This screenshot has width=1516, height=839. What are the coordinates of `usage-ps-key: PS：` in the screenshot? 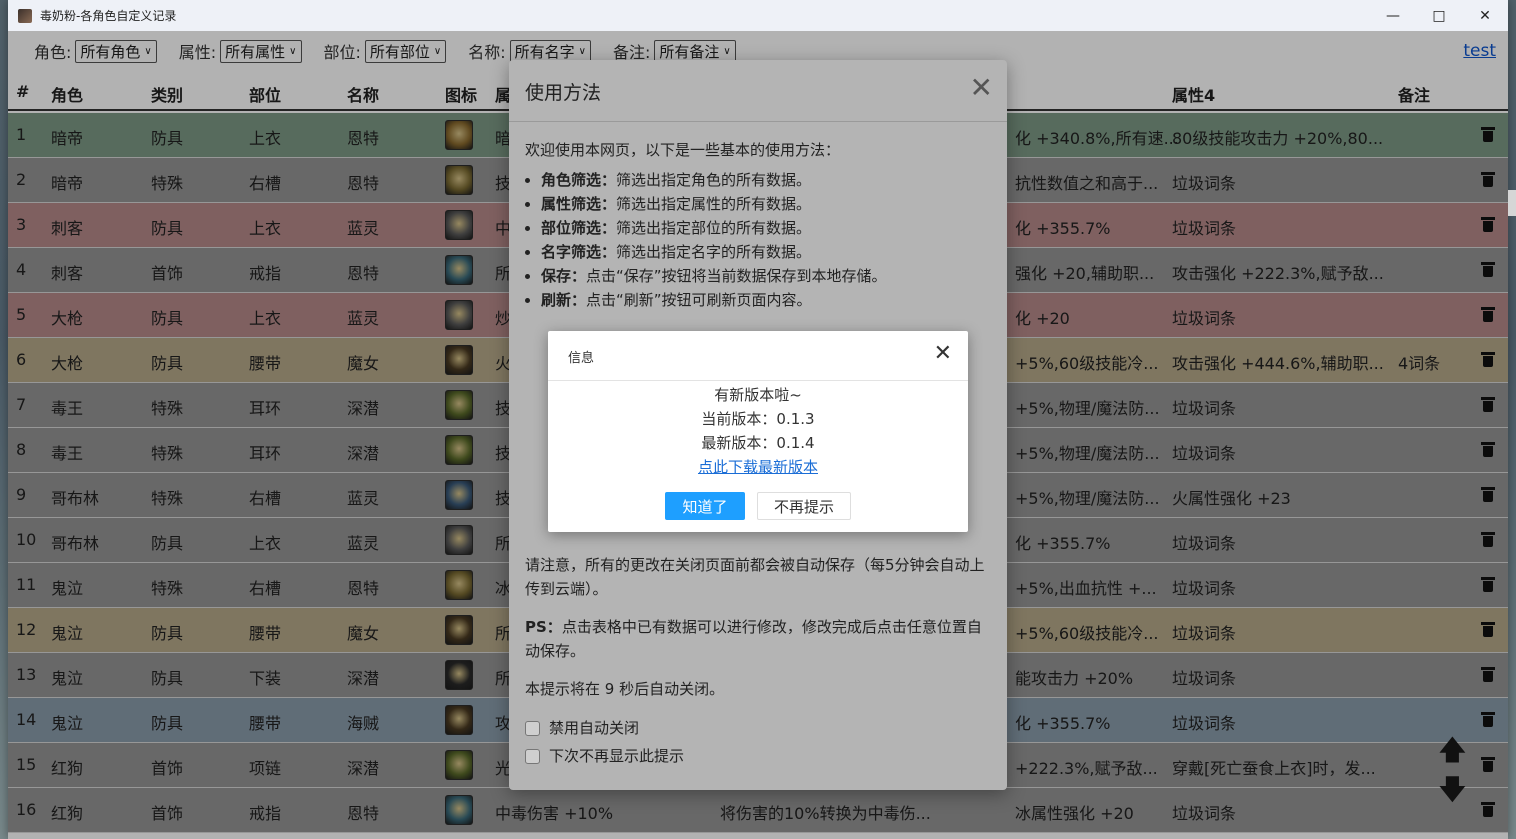 It's located at (543, 627).